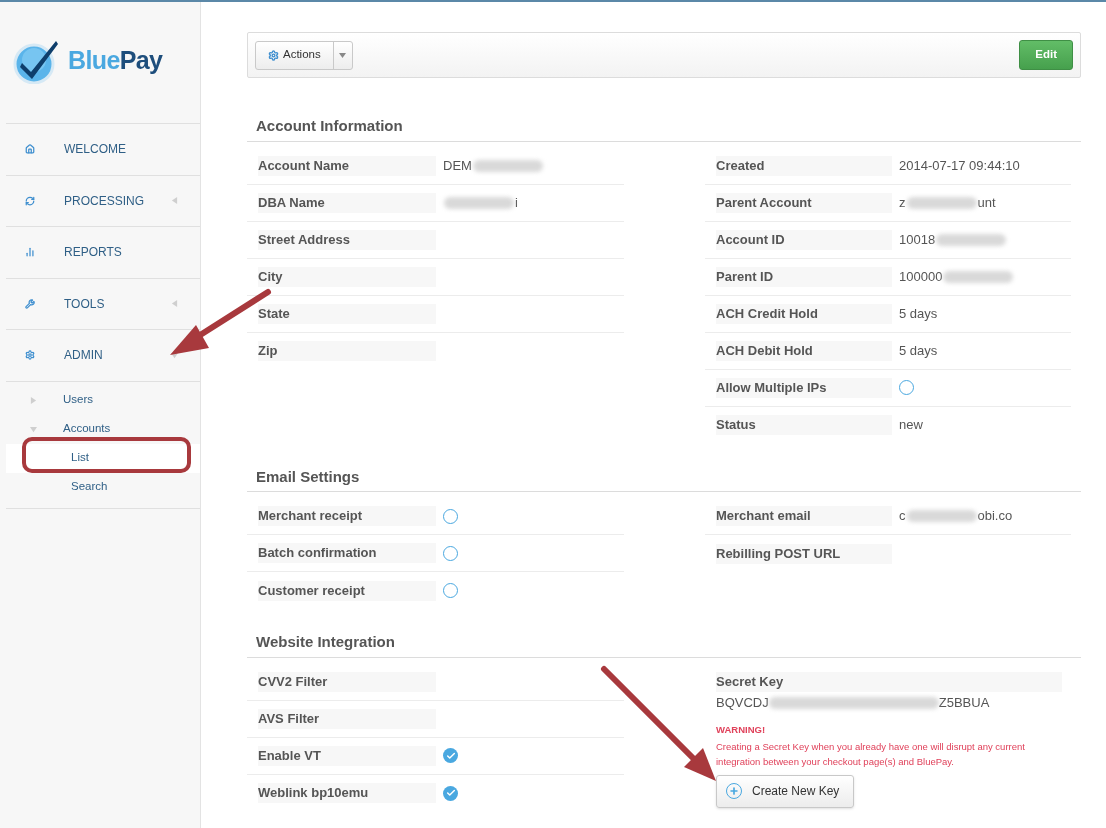 The height and width of the screenshot is (828, 1106). I want to click on field-value: z, so click(902, 202).